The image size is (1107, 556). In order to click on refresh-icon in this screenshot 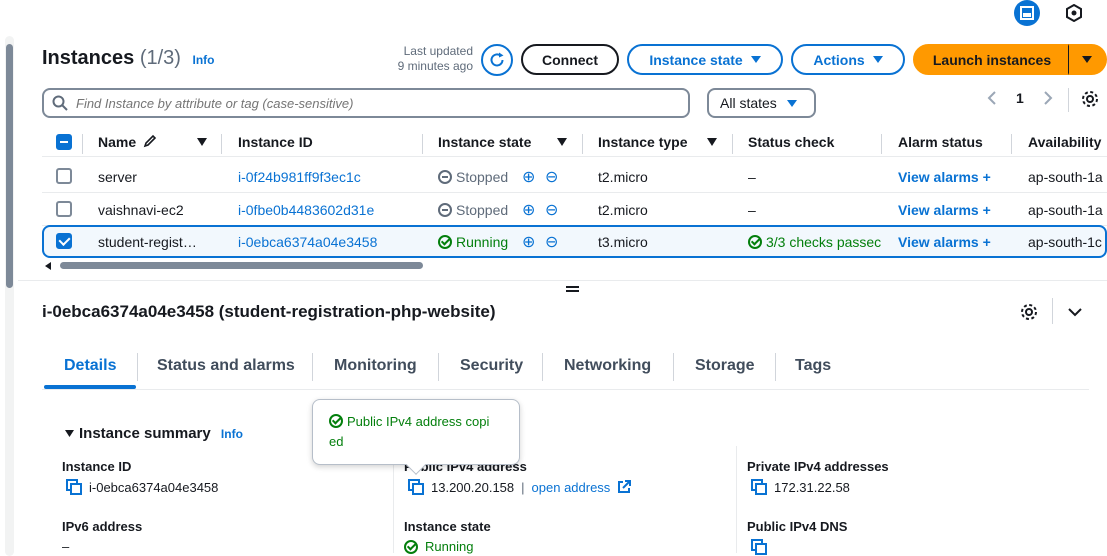, I will do `click(497, 59)`.